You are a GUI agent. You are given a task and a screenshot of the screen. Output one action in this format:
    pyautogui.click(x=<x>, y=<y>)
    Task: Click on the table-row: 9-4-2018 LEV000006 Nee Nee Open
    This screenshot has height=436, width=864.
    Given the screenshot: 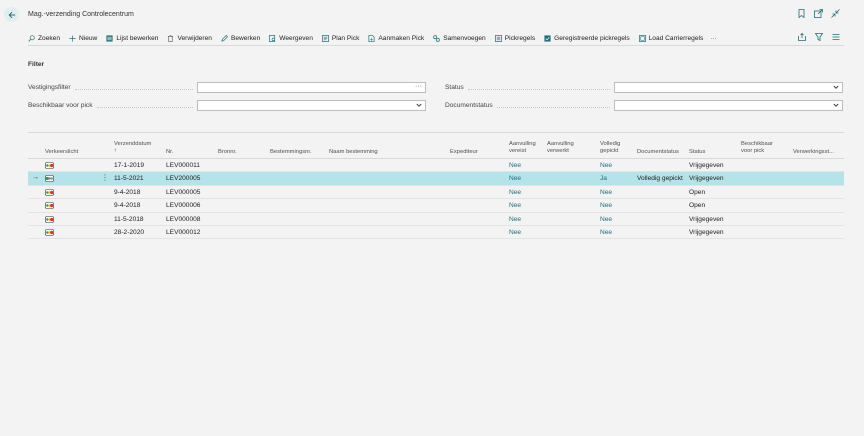 What is the action you would take?
    pyautogui.click(x=436, y=206)
    